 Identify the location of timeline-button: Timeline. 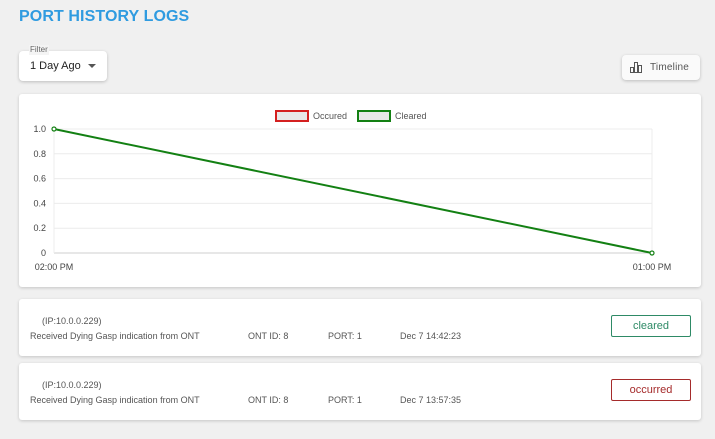
(661, 67).